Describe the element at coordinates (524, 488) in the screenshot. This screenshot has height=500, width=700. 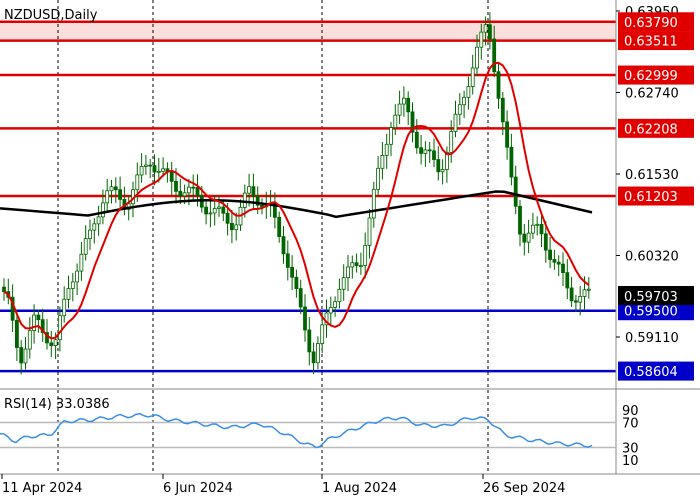
I see `date-label: 26 Sep 2024` at that location.